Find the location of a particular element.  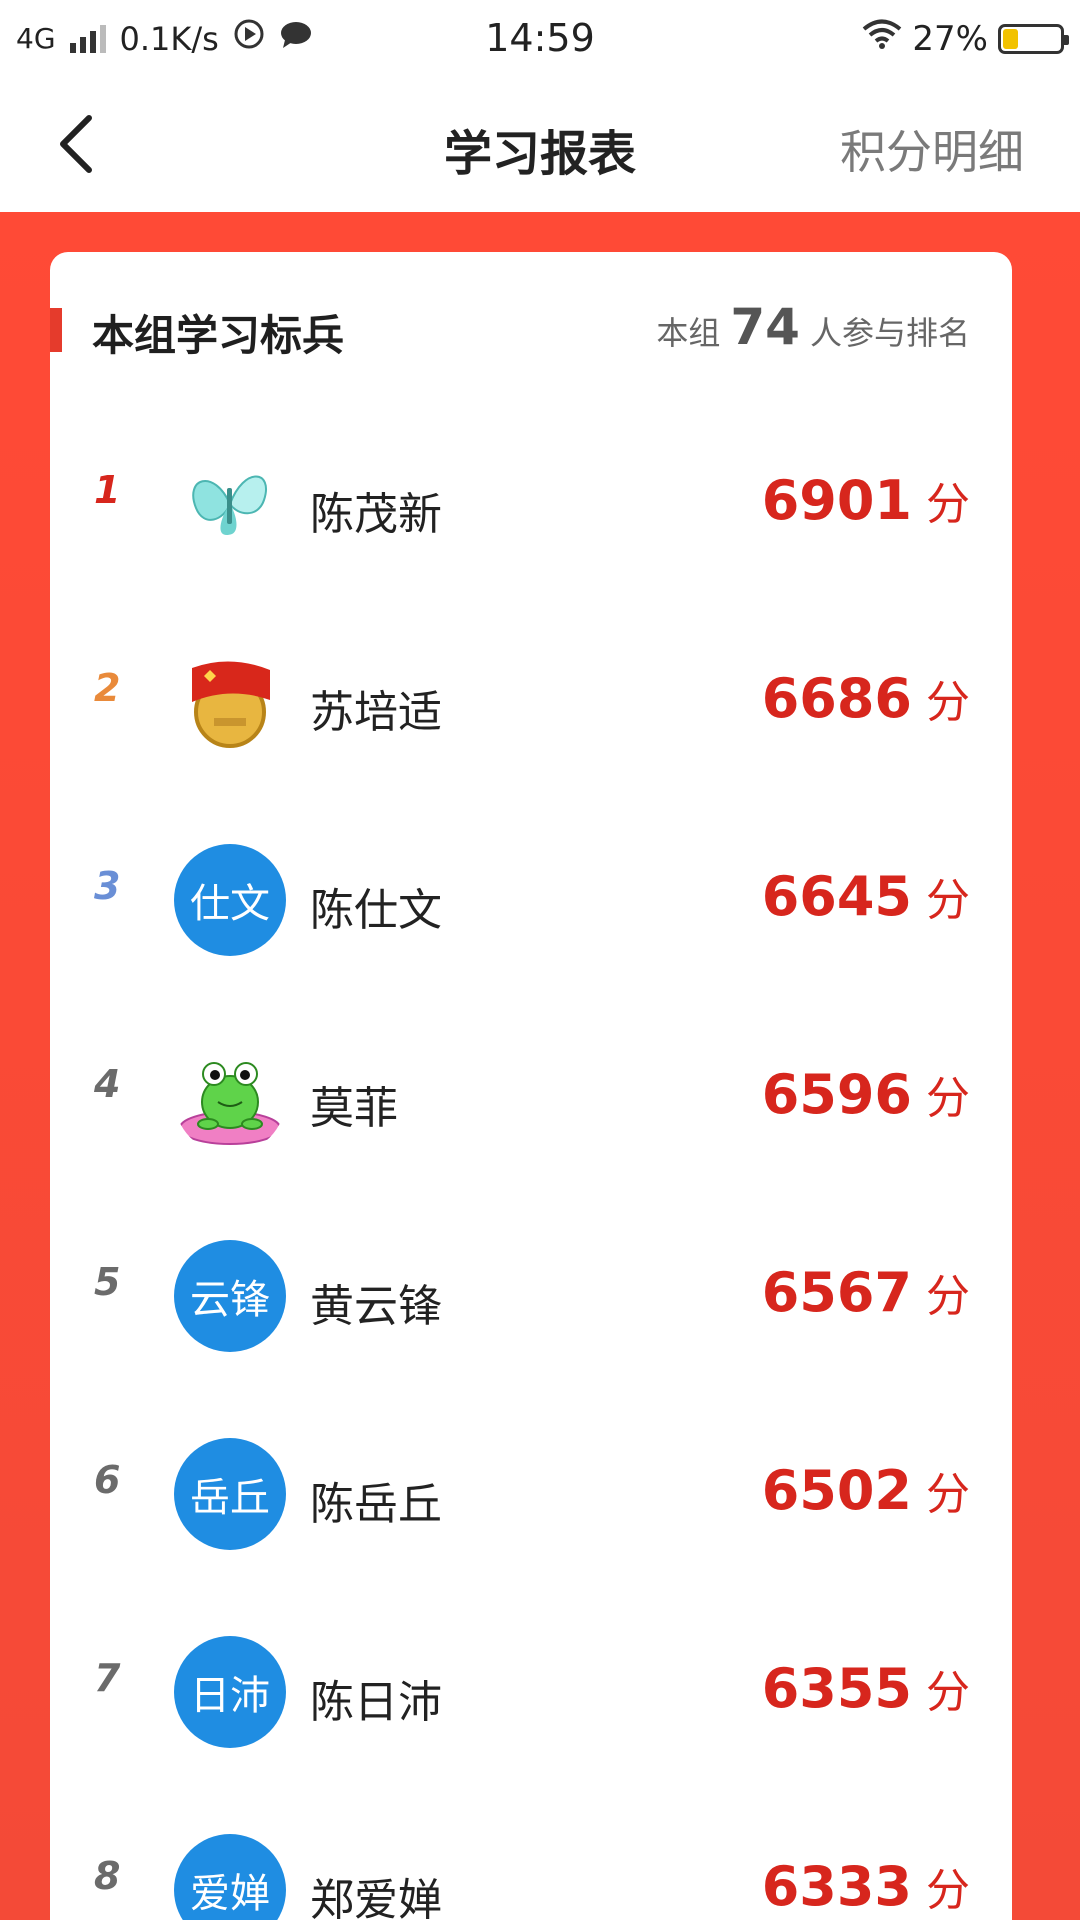

avatar: 爱婵 is located at coordinates (230, 1877).